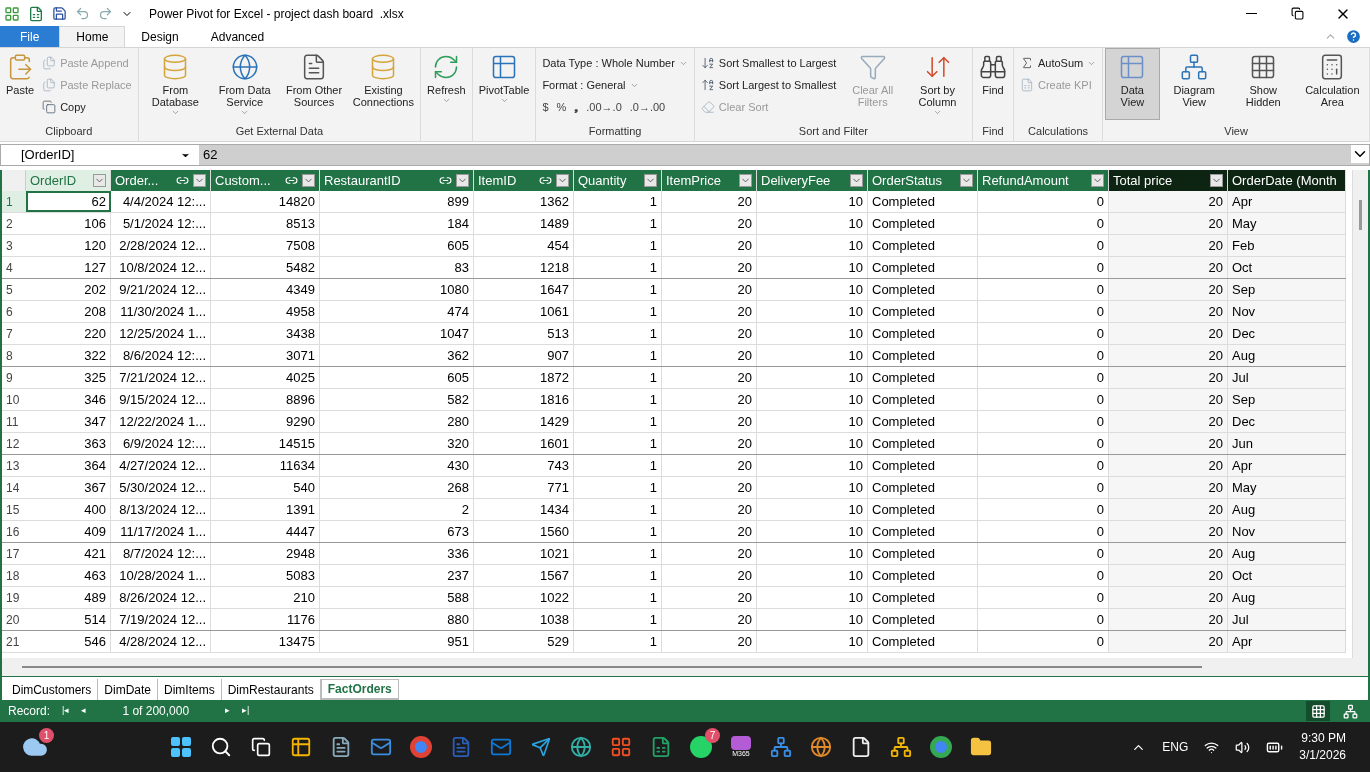 This screenshot has width=1370, height=772. Describe the element at coordinates (1322, 755) in the screenshot. I see `clock-date: 3/1/2026` at that location.